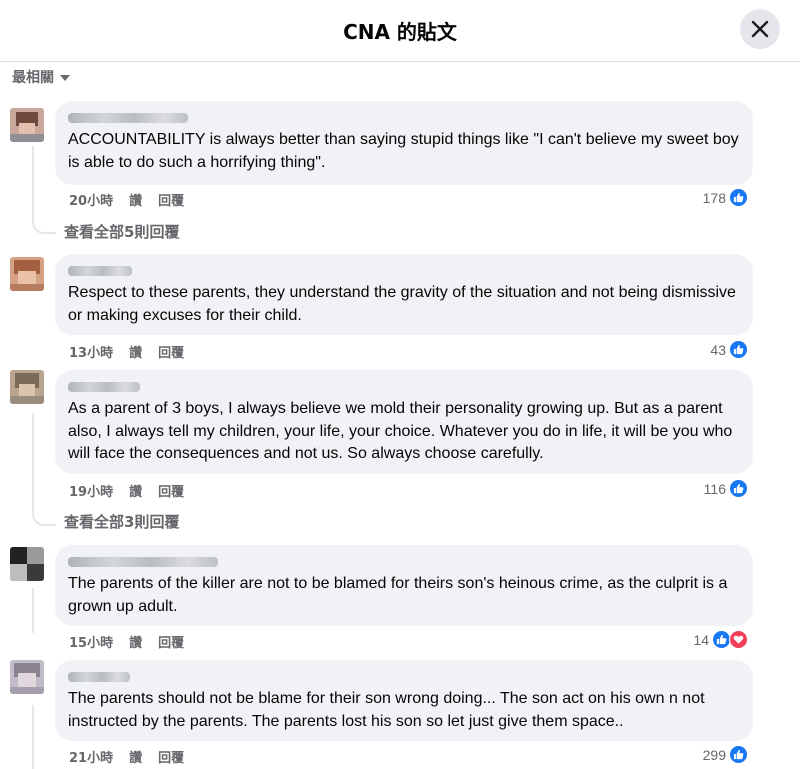 Image resolution: width=800 pixels, height=769 pixels. What do you see at coordinates (720, 639) in the screenshot?
I see `reaction-count: 14` at bounding box center [720, 639].